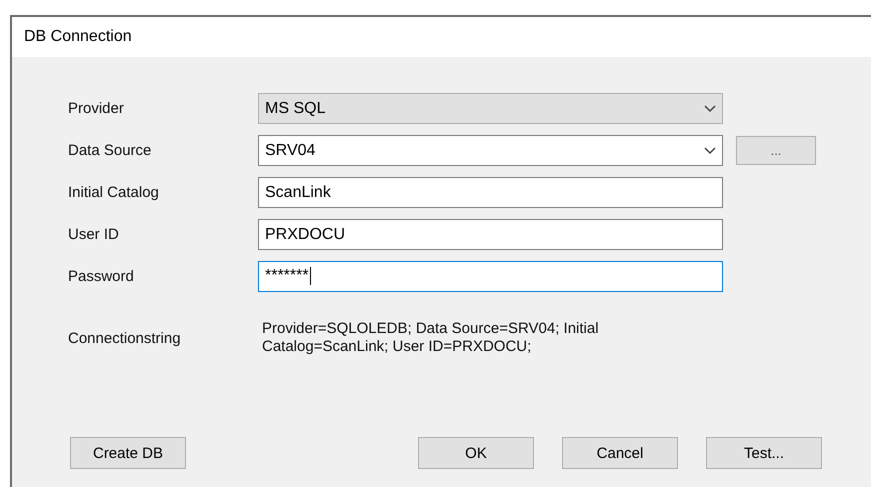 The height and width of the screenshot is (487, 871). What do you see at coordinates (490, 108) in the screenshot?
I see `dropdown-field: MS SQL` at bounding box center [490, 108].